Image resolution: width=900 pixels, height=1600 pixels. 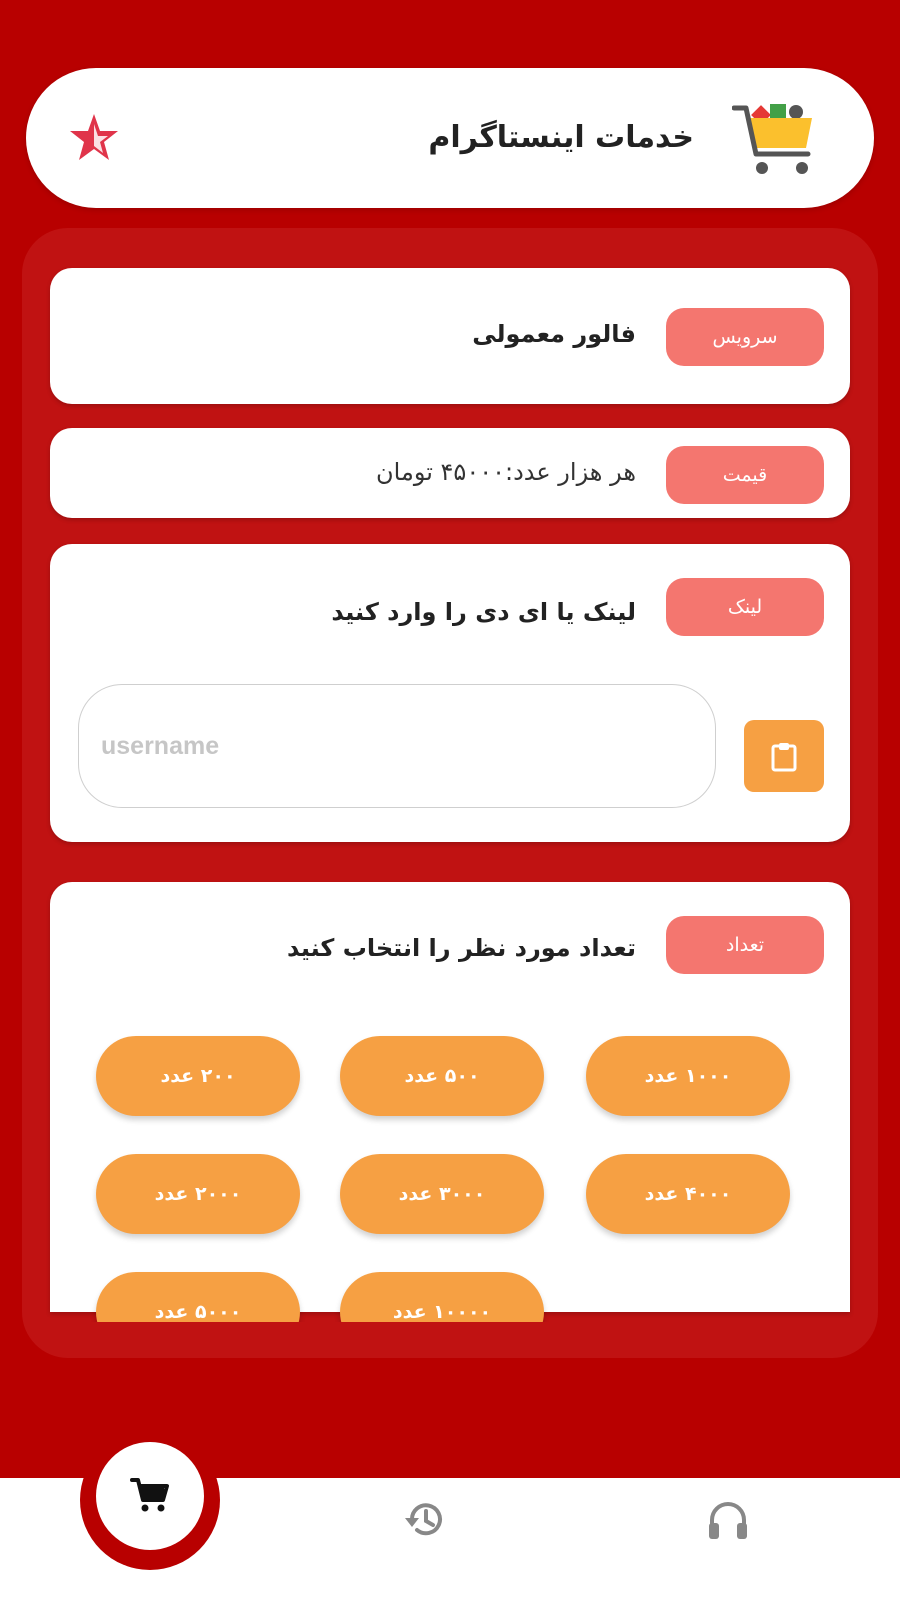 I want to click on quantity-option-button: ۴۰۰۰ عدد, so click(x=688, y=1194).